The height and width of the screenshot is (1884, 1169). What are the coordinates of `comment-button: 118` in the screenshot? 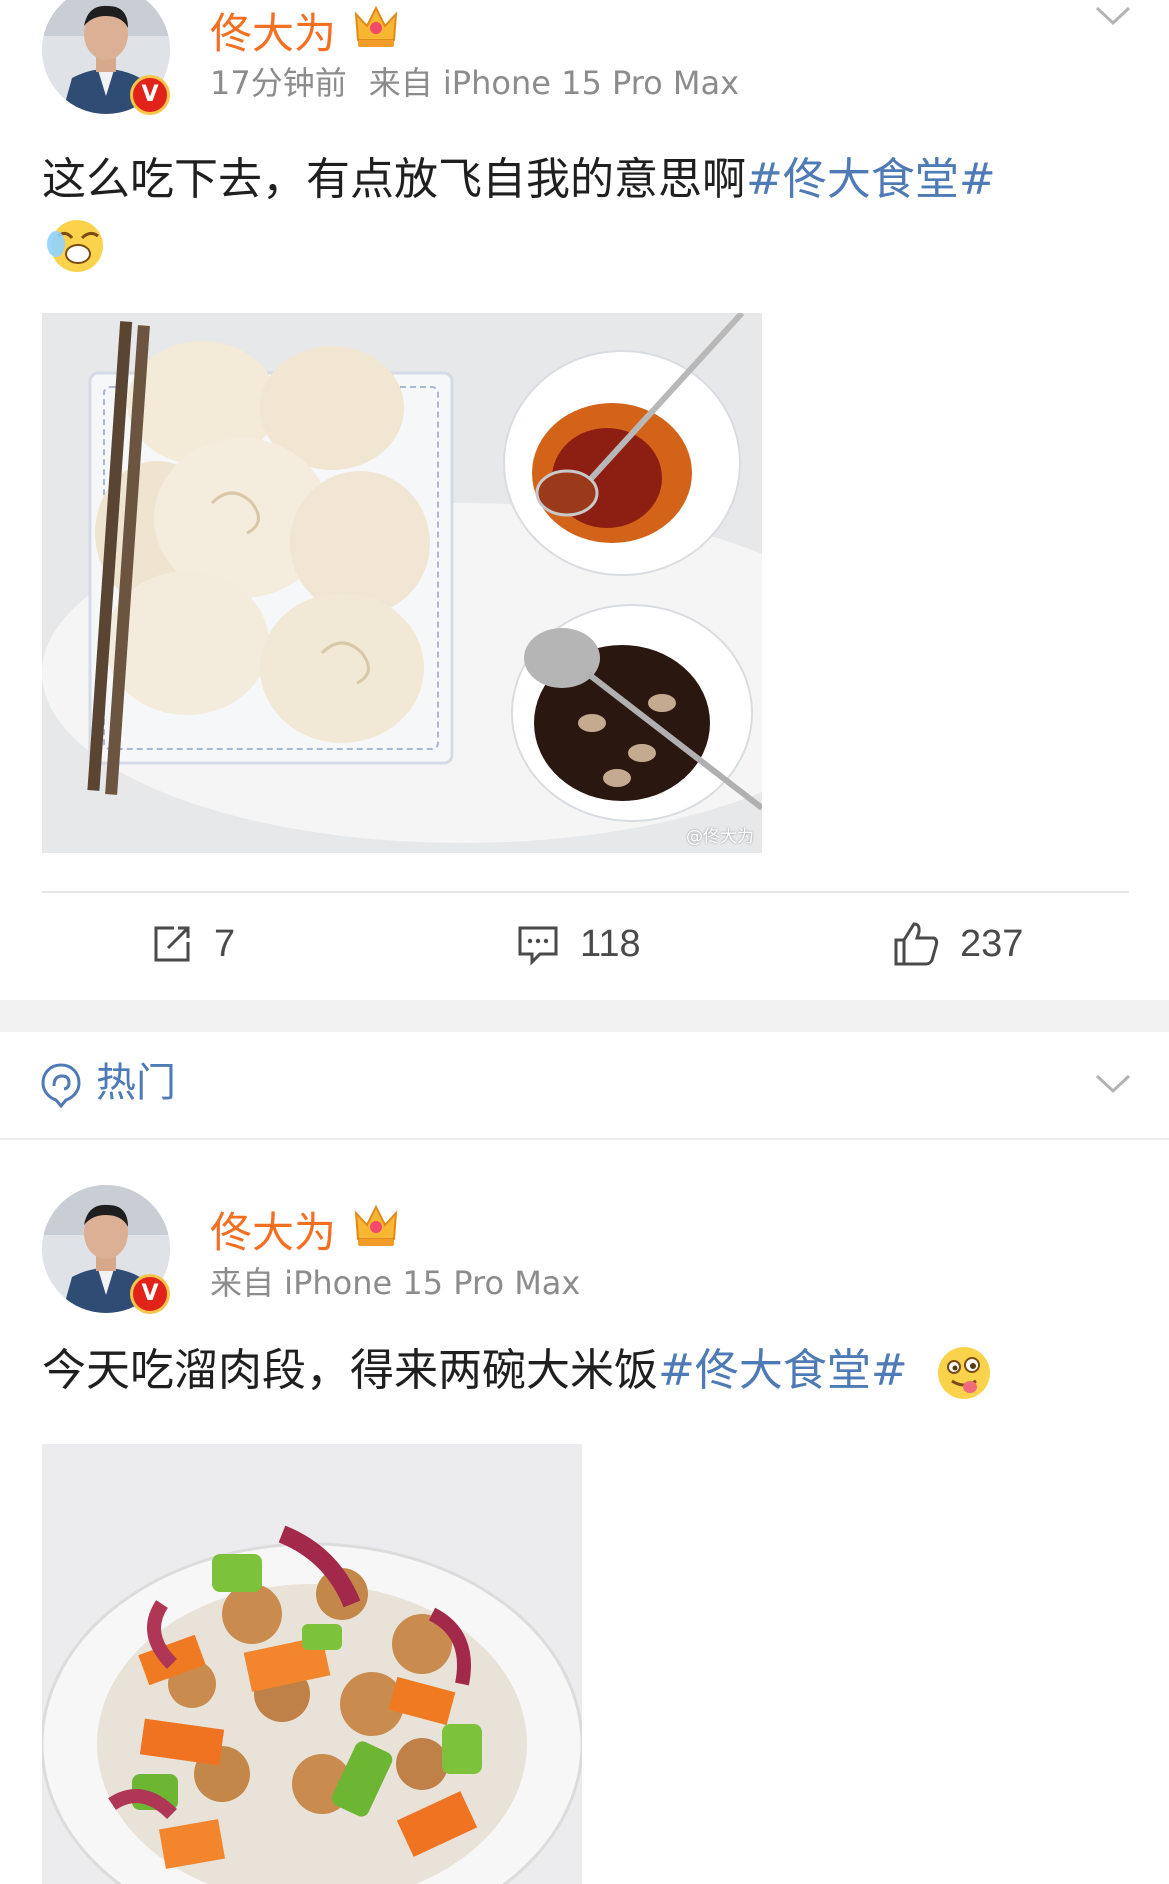 It's located at (578, 944).